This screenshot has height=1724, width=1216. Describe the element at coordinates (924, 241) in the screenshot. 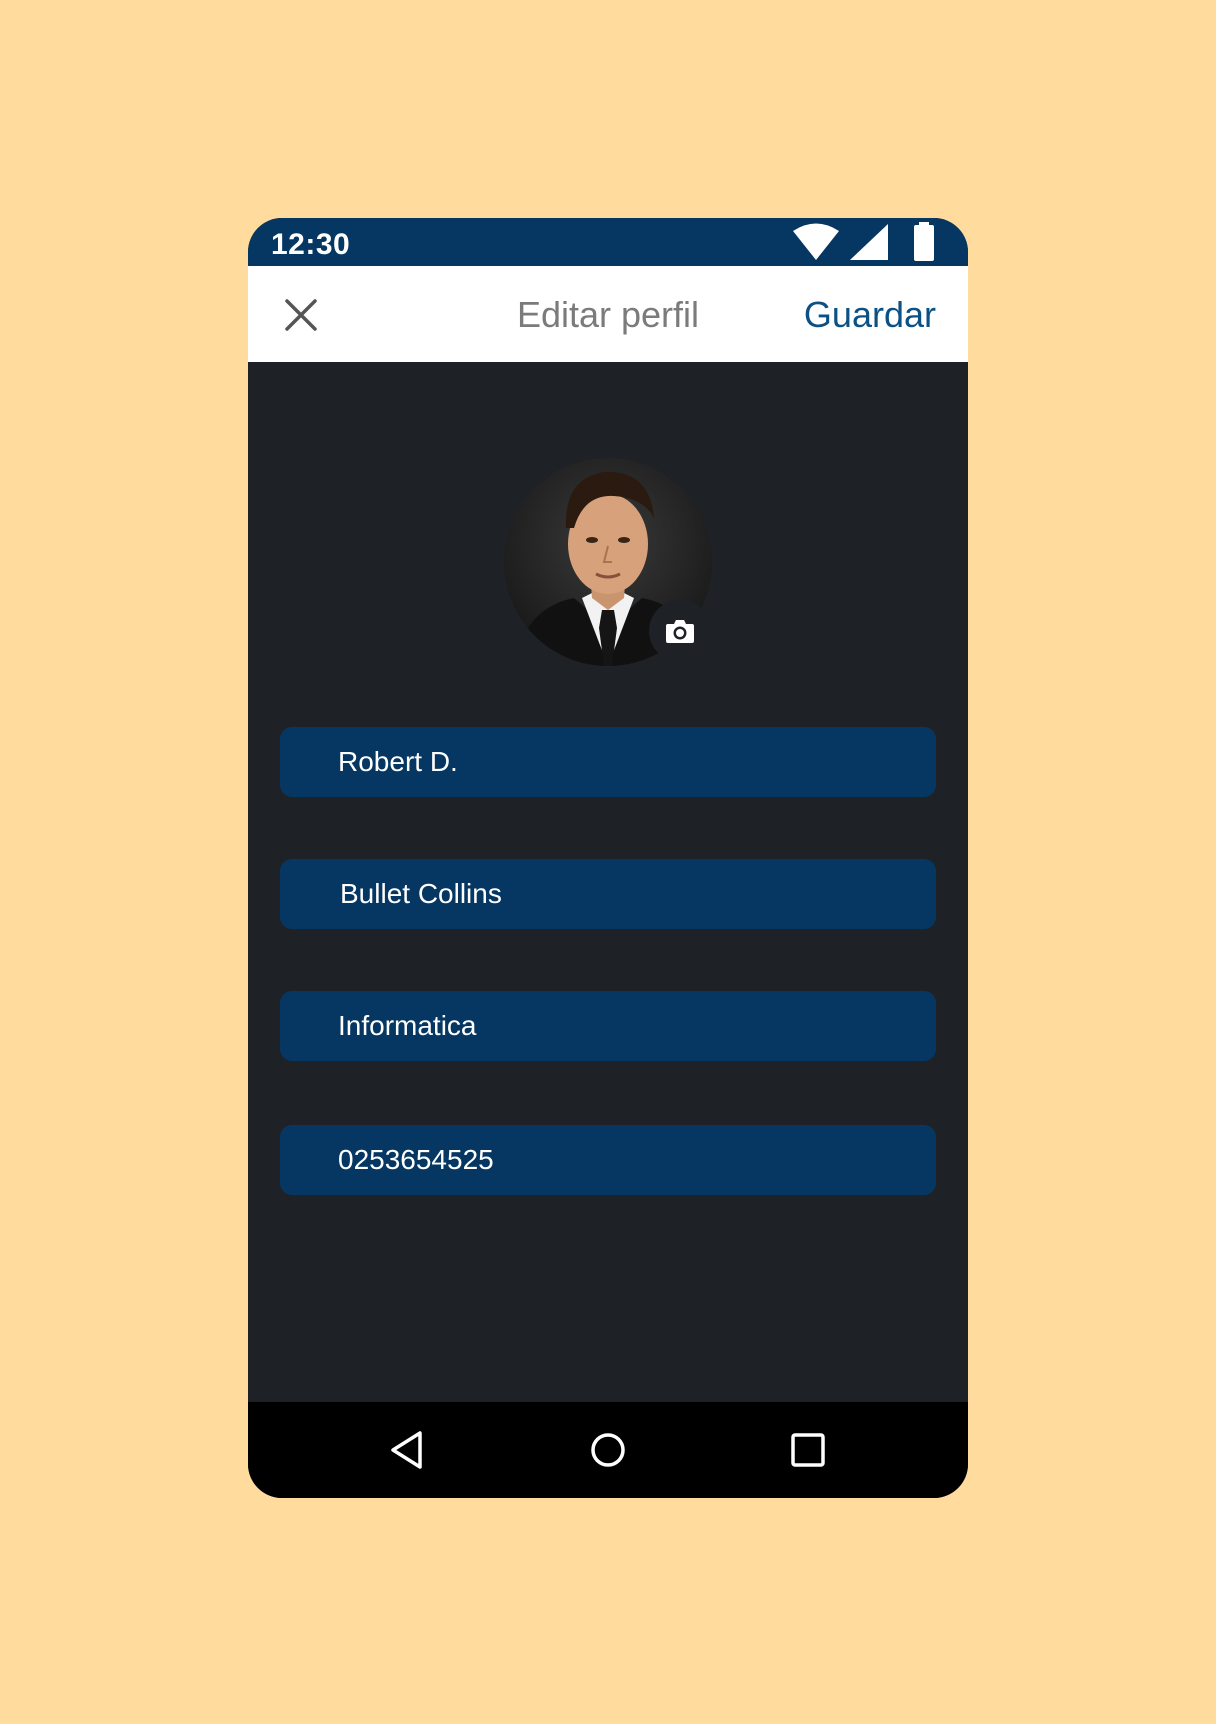

I see `battery-icon` at that location.